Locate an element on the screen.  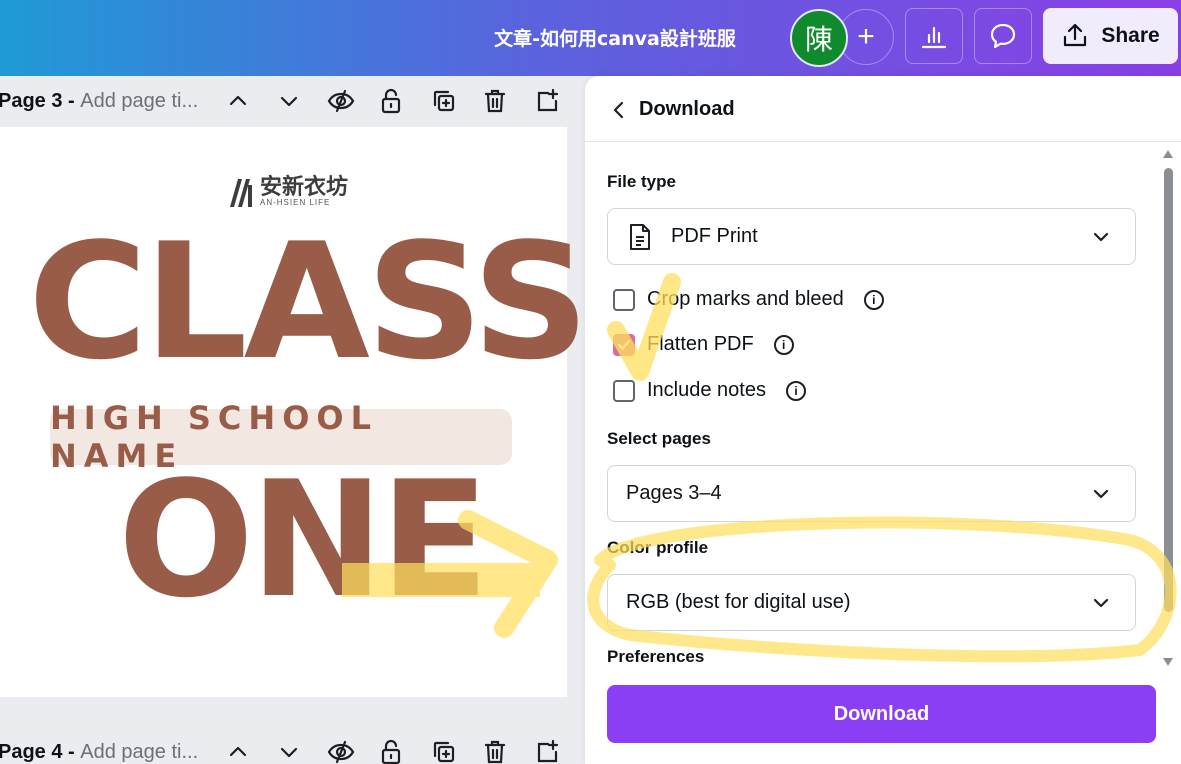
headline-one: ONE is located at coordinates (303, 540).